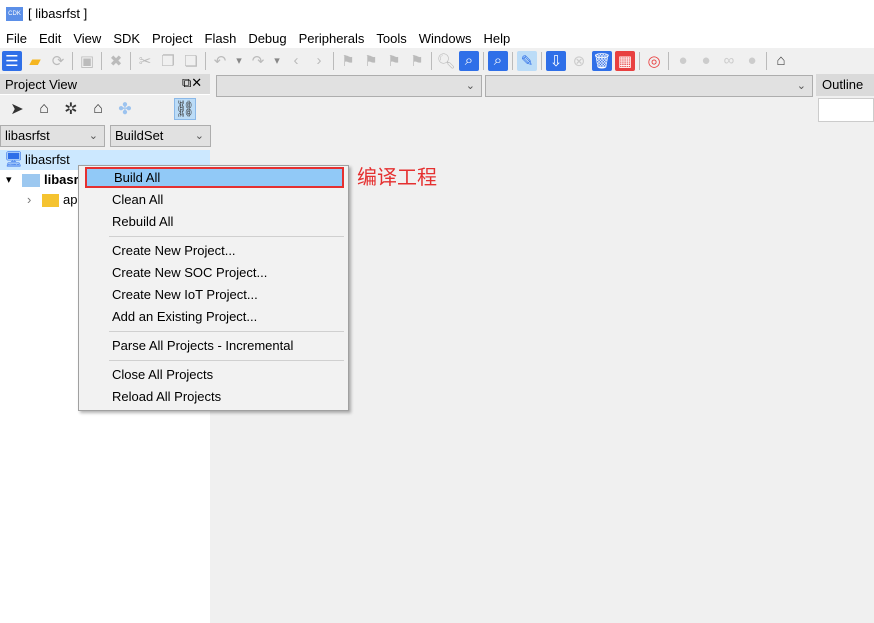  I want to click on bookmark-next-icon: ⚑, so click(371, 61).